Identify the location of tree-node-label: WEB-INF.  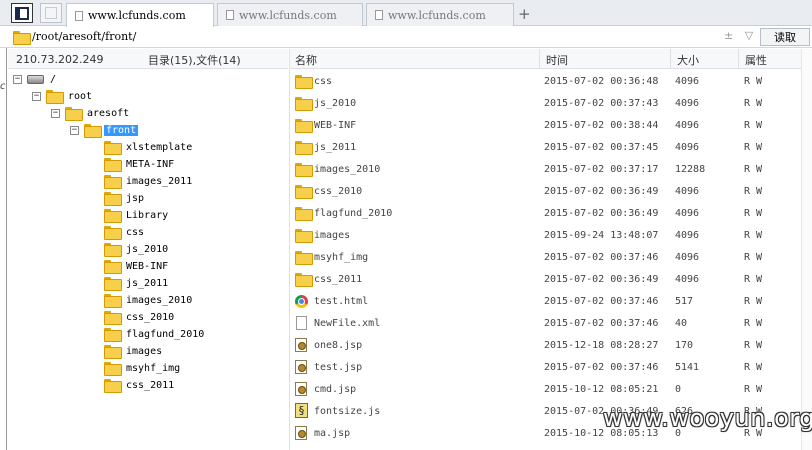
(147, 266).